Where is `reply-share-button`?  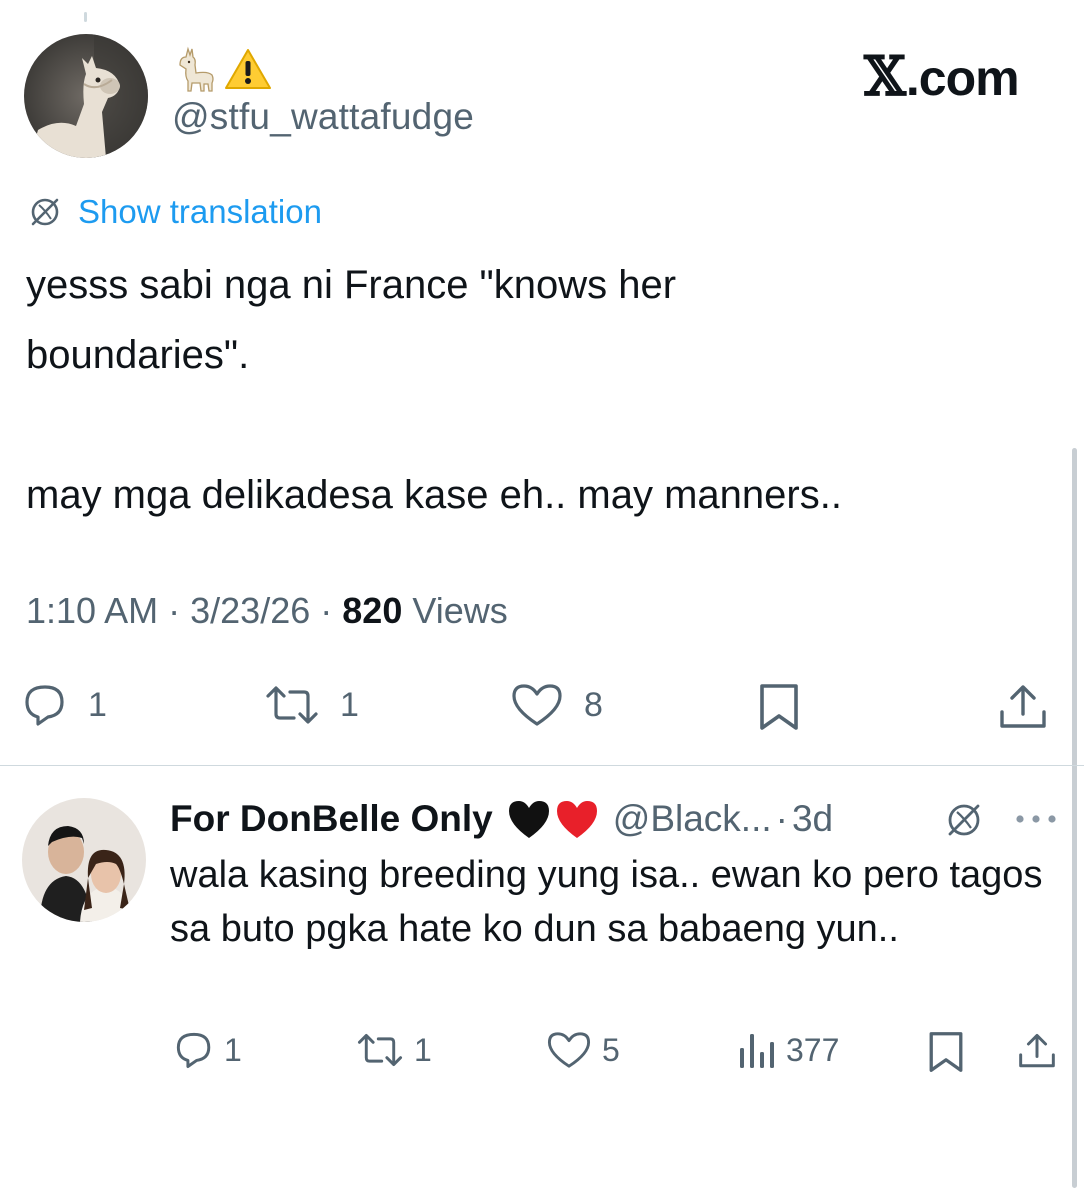 reply-share-button is located at coordinates (1037, 1051).